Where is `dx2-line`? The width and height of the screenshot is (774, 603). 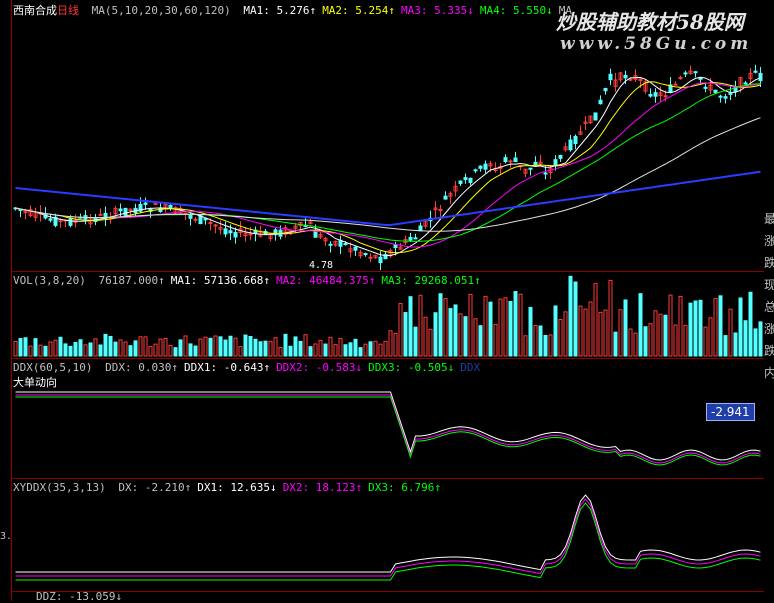
dx2-line is located at coordinates (388, 537).